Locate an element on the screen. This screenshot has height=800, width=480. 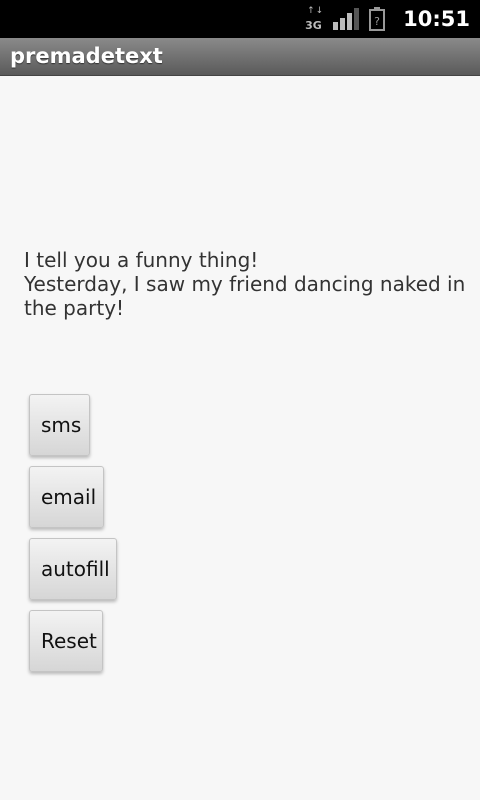
autofill-button: autofill is located at coordinates (73, 569).